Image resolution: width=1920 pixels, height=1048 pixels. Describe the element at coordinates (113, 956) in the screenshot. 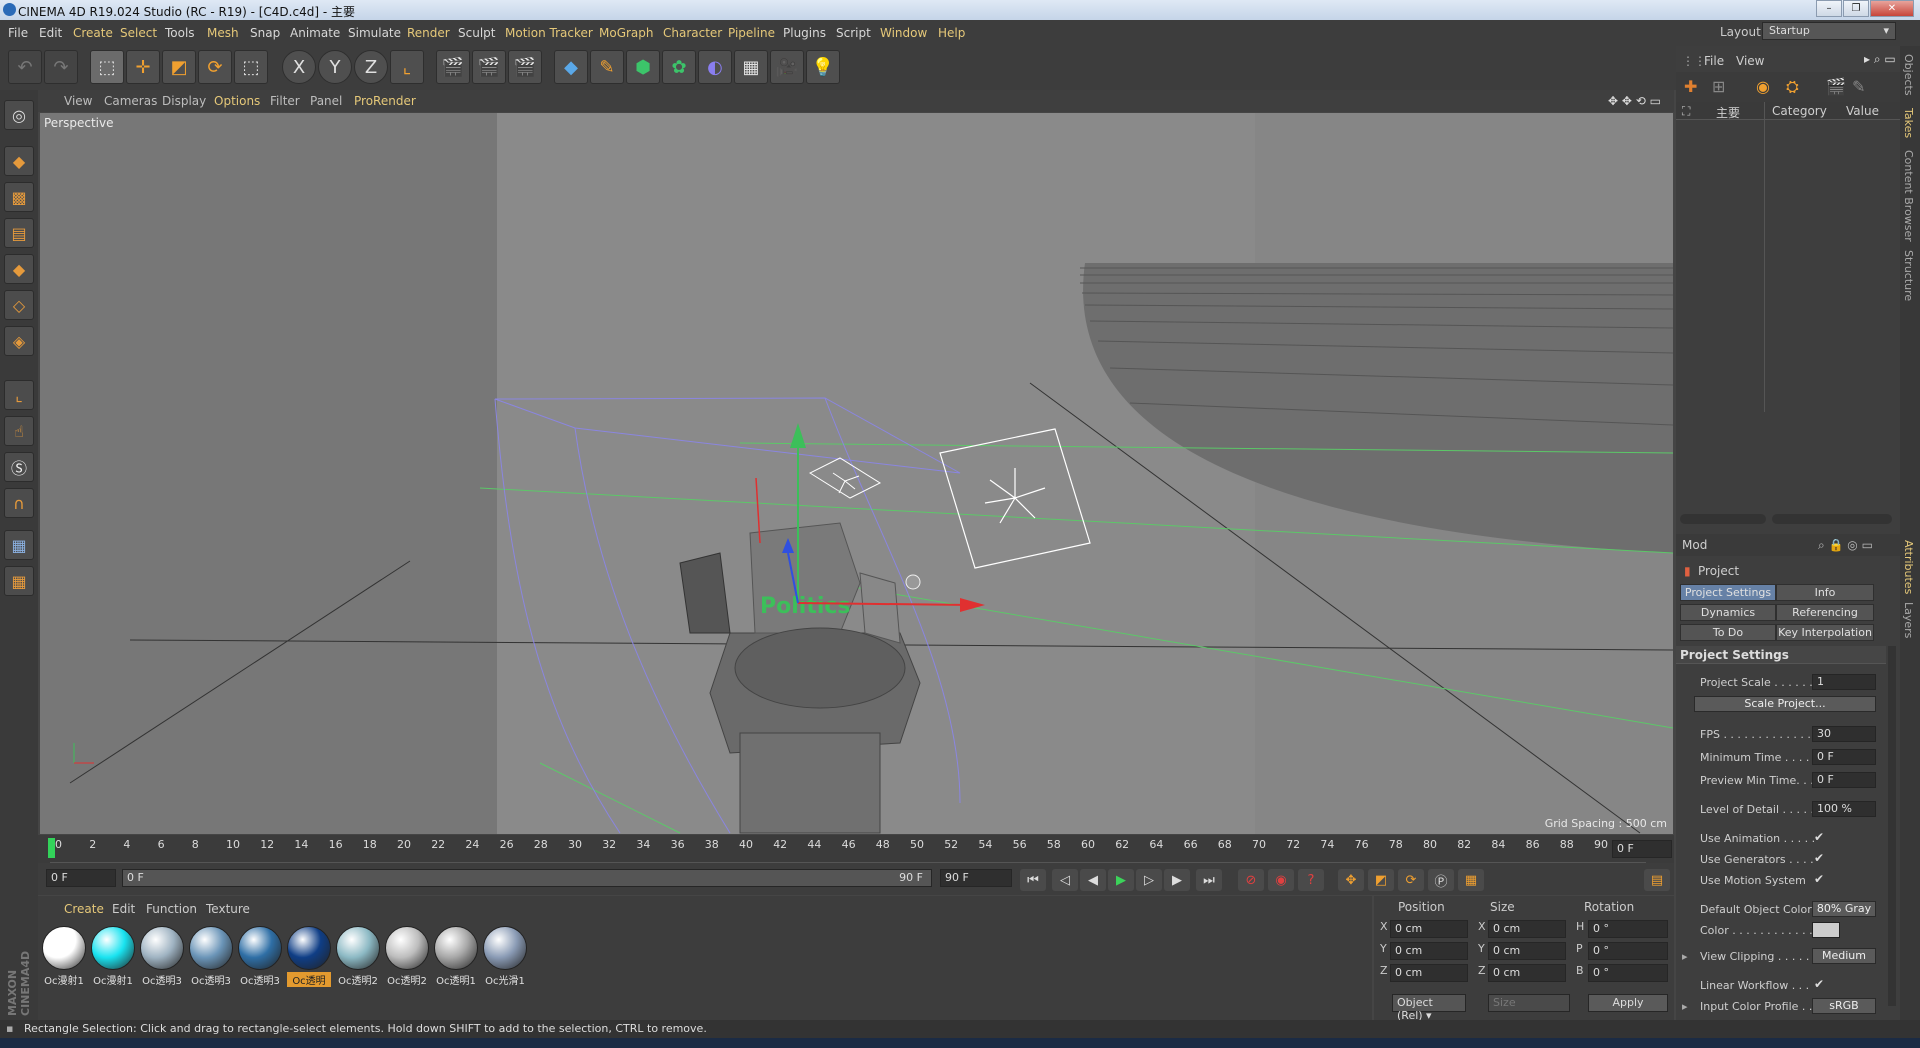

I see `material-swatch: Oc漫射1` at that location.